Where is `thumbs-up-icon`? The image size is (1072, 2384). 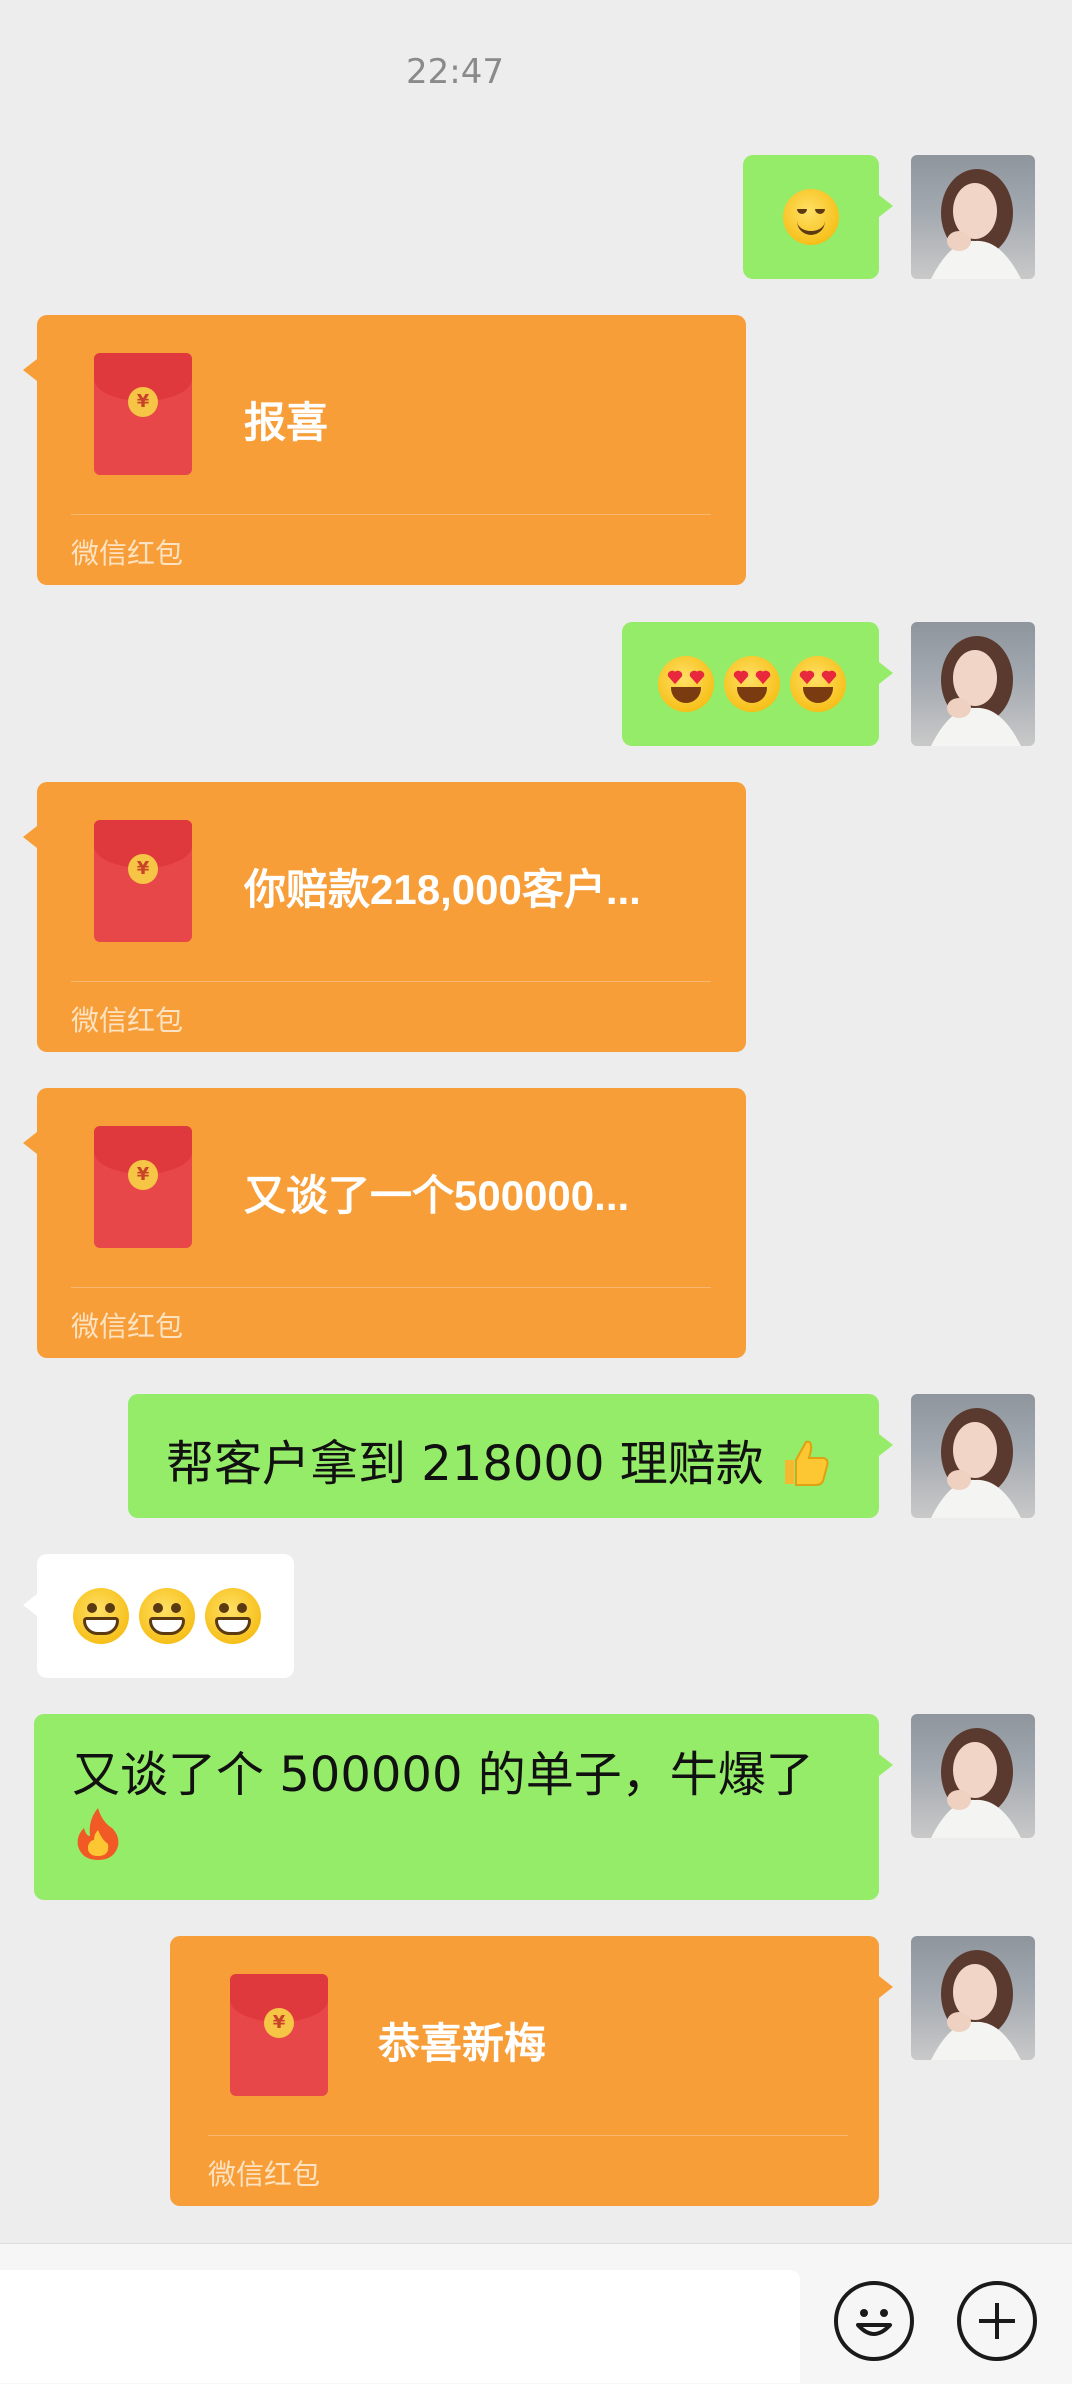 thumbs-up-icon is located at coordinates (807, 1463).